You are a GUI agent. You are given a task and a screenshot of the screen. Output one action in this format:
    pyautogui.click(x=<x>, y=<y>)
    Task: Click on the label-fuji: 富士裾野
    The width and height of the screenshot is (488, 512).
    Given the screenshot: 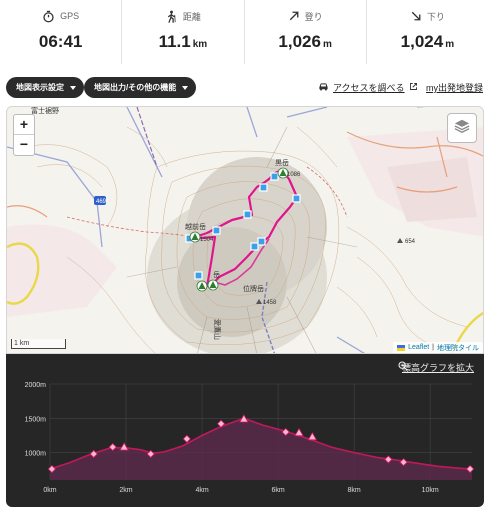 What is the action you would take?
    pyautogui.click(x=45, y=111)
    